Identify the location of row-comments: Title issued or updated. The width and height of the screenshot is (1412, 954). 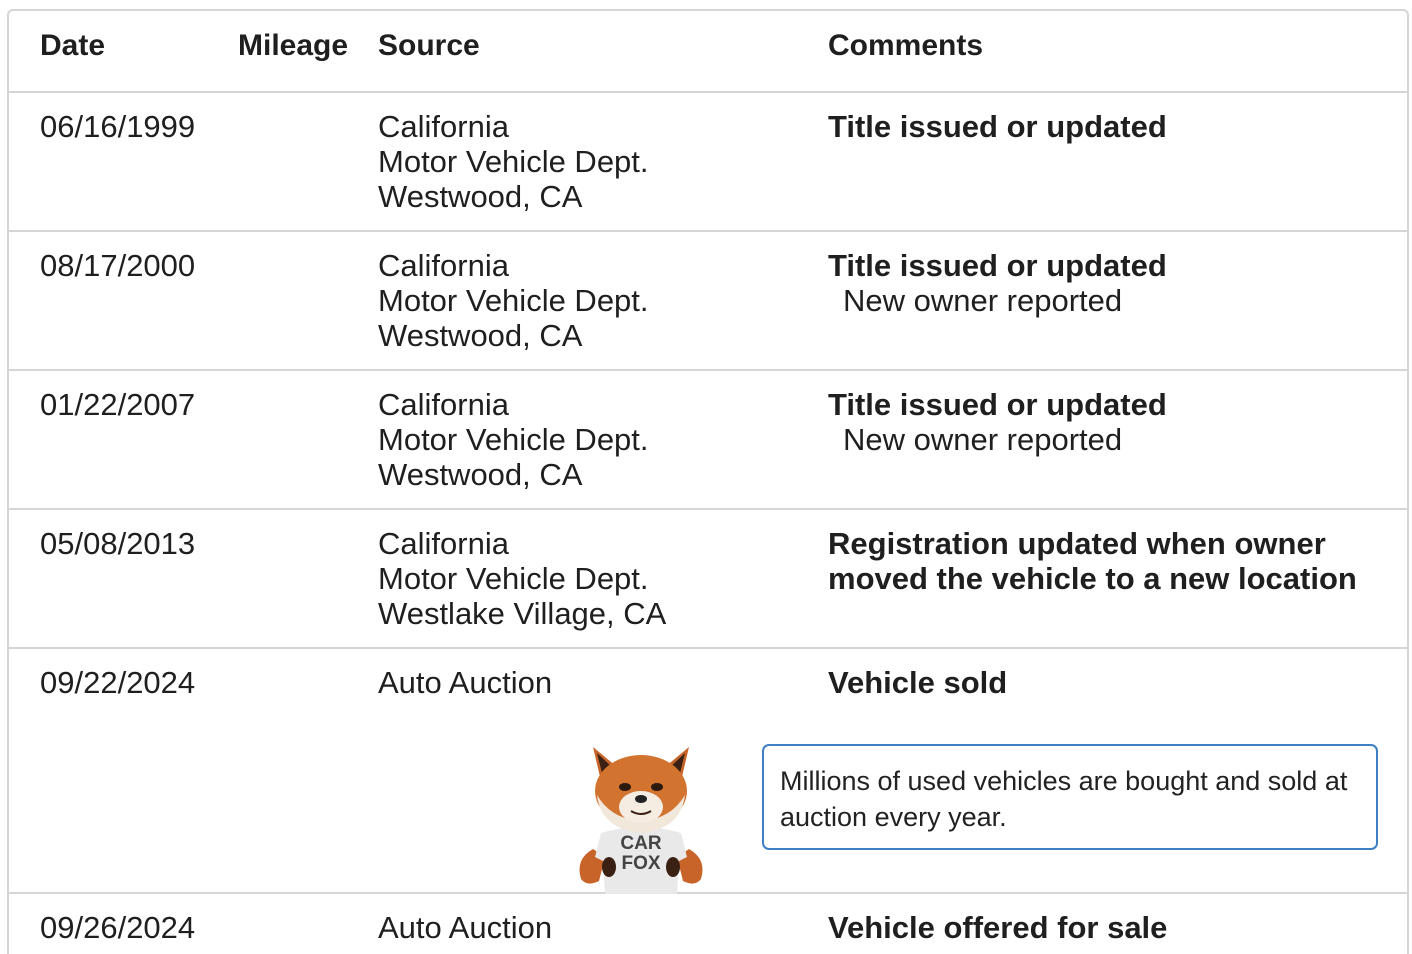
(997, 126).